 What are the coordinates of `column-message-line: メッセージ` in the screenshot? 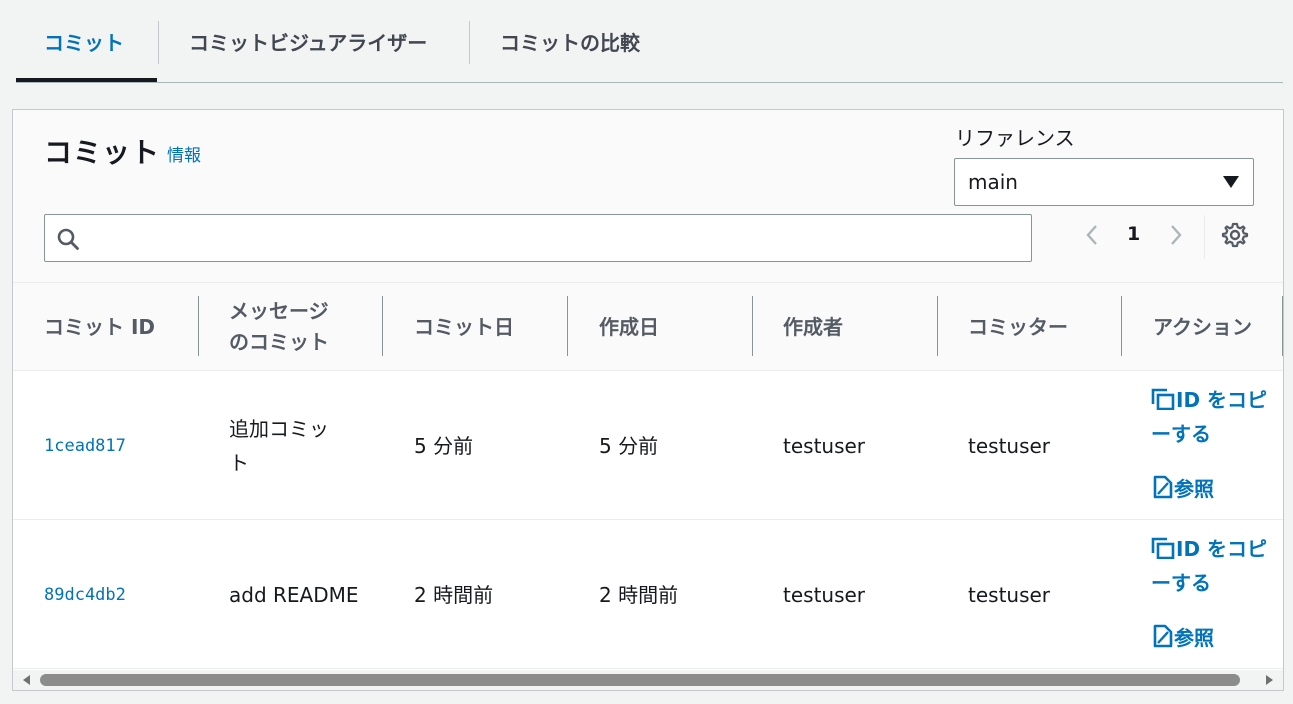 It's located at (279, 311).